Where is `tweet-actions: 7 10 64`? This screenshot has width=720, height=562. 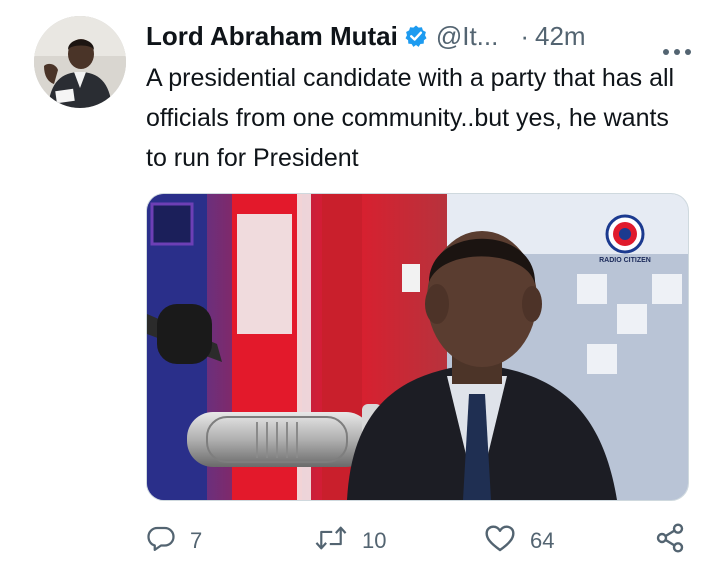 tweet-actions: 7 10 64 is located at coordinates (418, 541).